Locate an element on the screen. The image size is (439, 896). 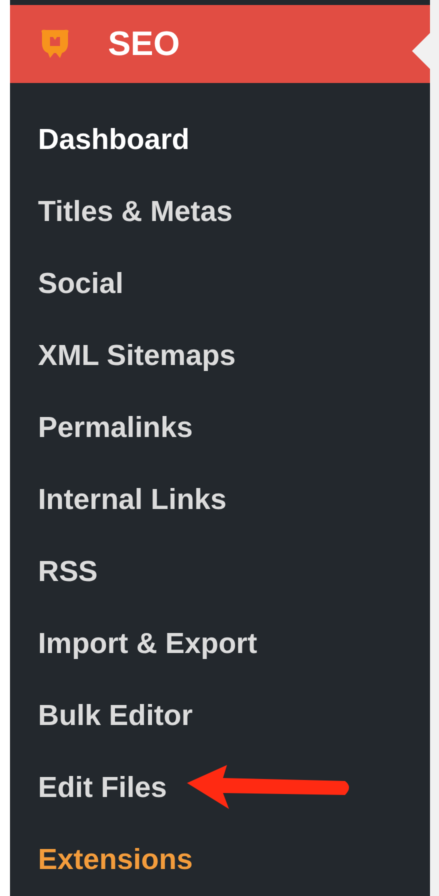
menu-item: Titles & Metas is located at coordinates (135, 212).